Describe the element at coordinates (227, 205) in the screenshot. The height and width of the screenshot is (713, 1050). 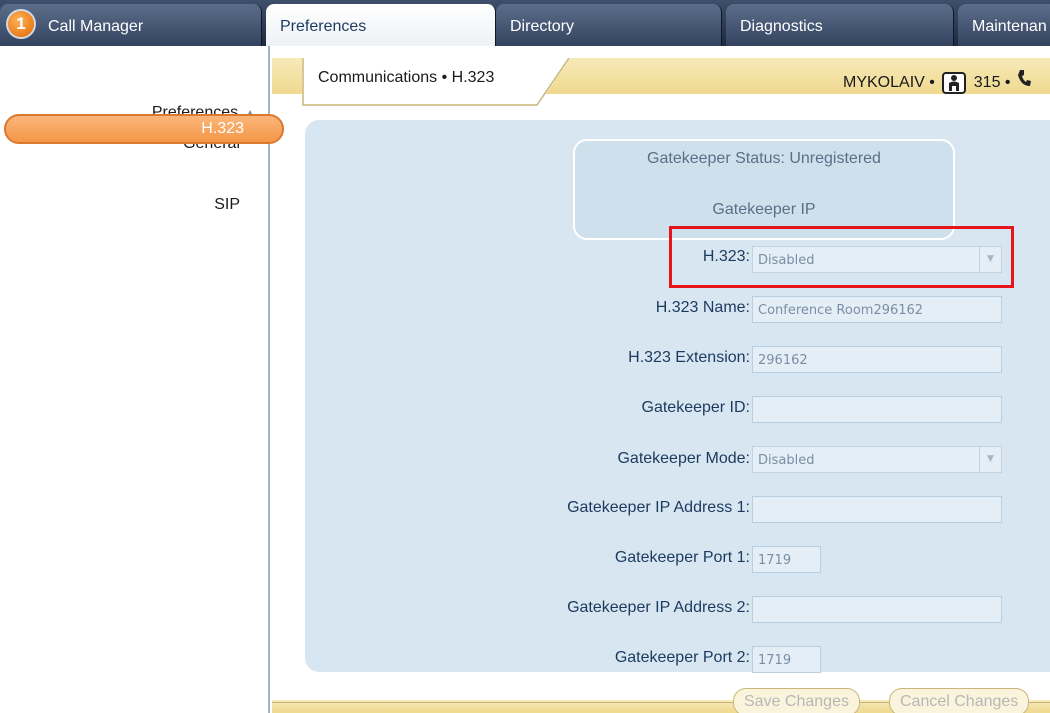
I see `sidebar-item-sip: SIP` at that location.